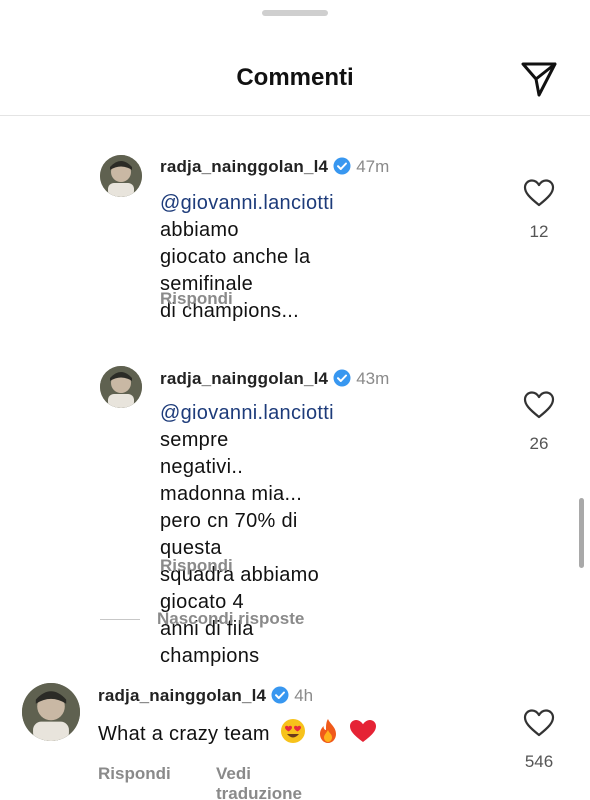  What do you see at coordinates (120, 619) in the screenshot?
I see `divider-line` at bounding box center [120, 619].